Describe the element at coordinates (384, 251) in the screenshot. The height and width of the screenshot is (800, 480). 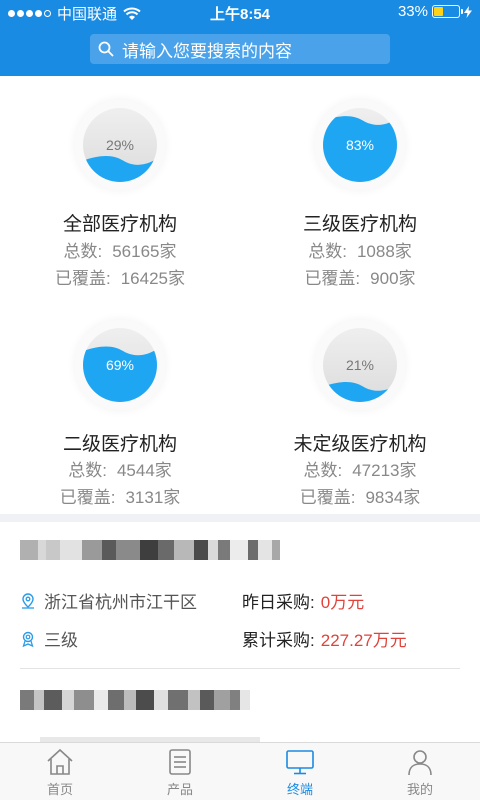
I see `stat-total-value: 1088家` at that location.